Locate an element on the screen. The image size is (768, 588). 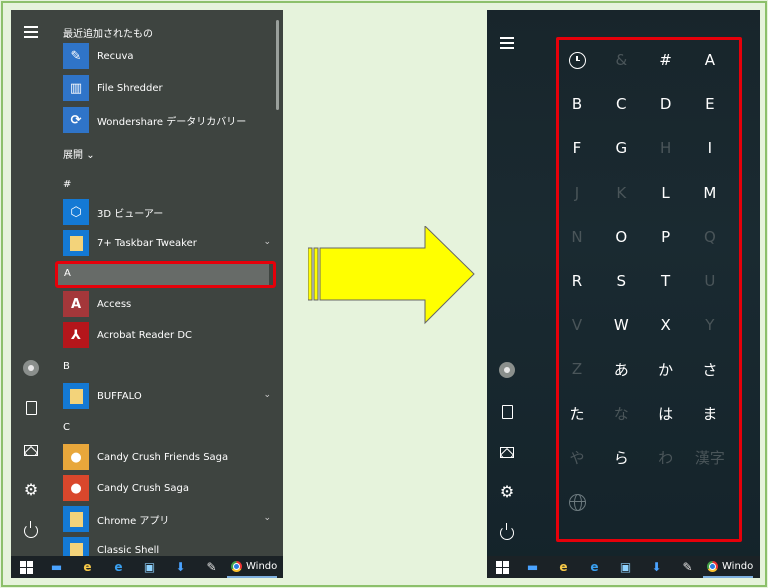
acrobat-icon: ⅄ is located at coordinates (76, 335).